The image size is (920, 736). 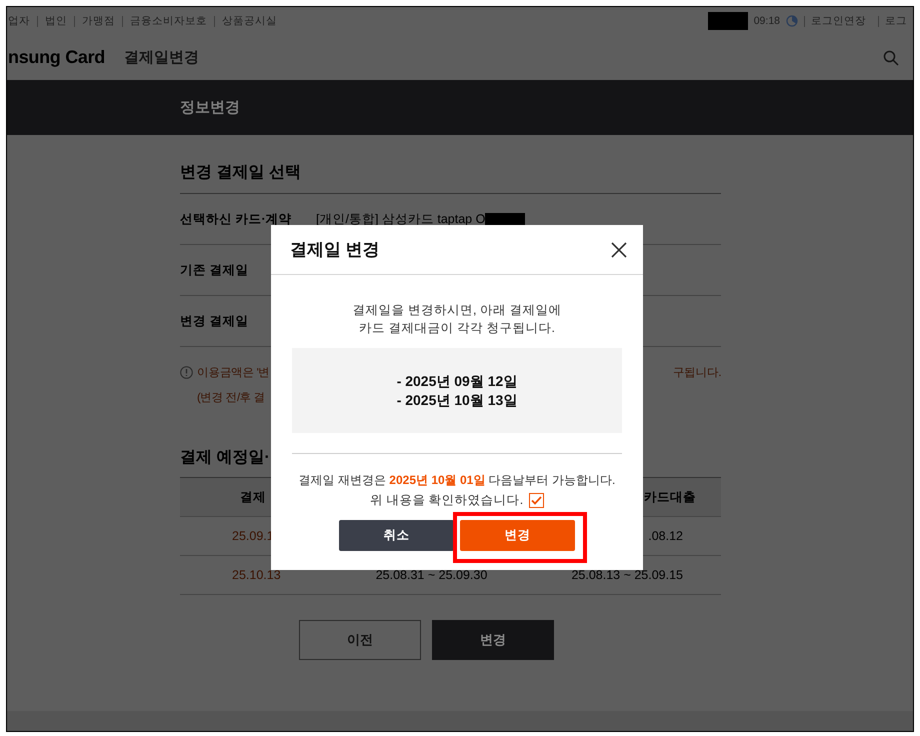 I want to click on table-cell: 25.08.31 ~ 25.09.30, so click(x=432, y=575).